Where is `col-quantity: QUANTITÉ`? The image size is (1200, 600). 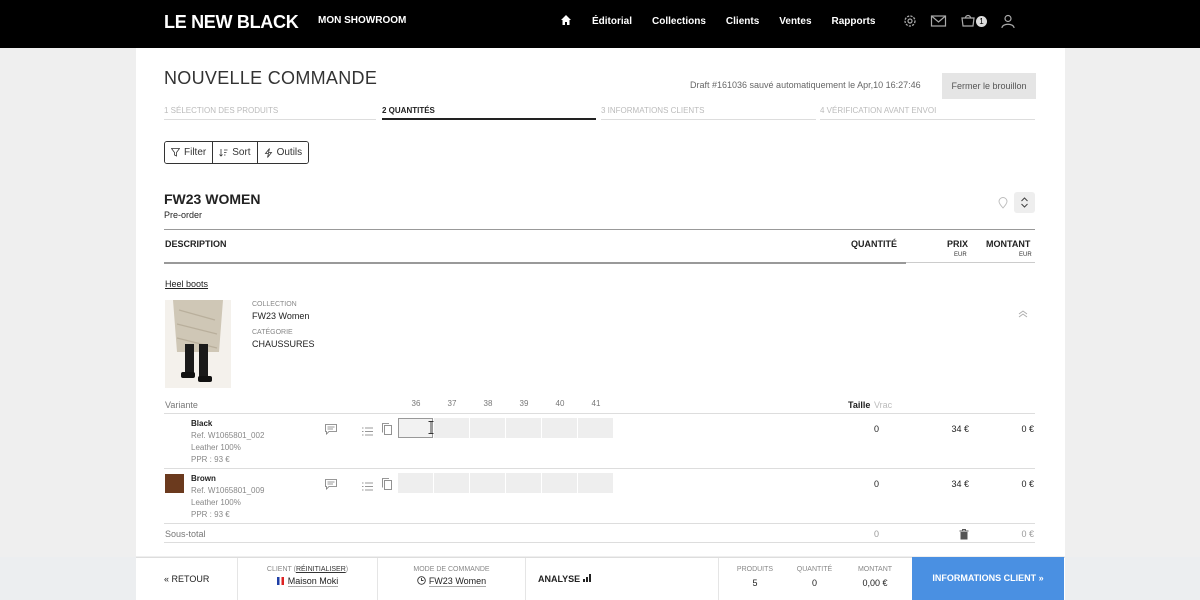 col-quantity: QUANTITÉ is located at coordinates (874, 244).